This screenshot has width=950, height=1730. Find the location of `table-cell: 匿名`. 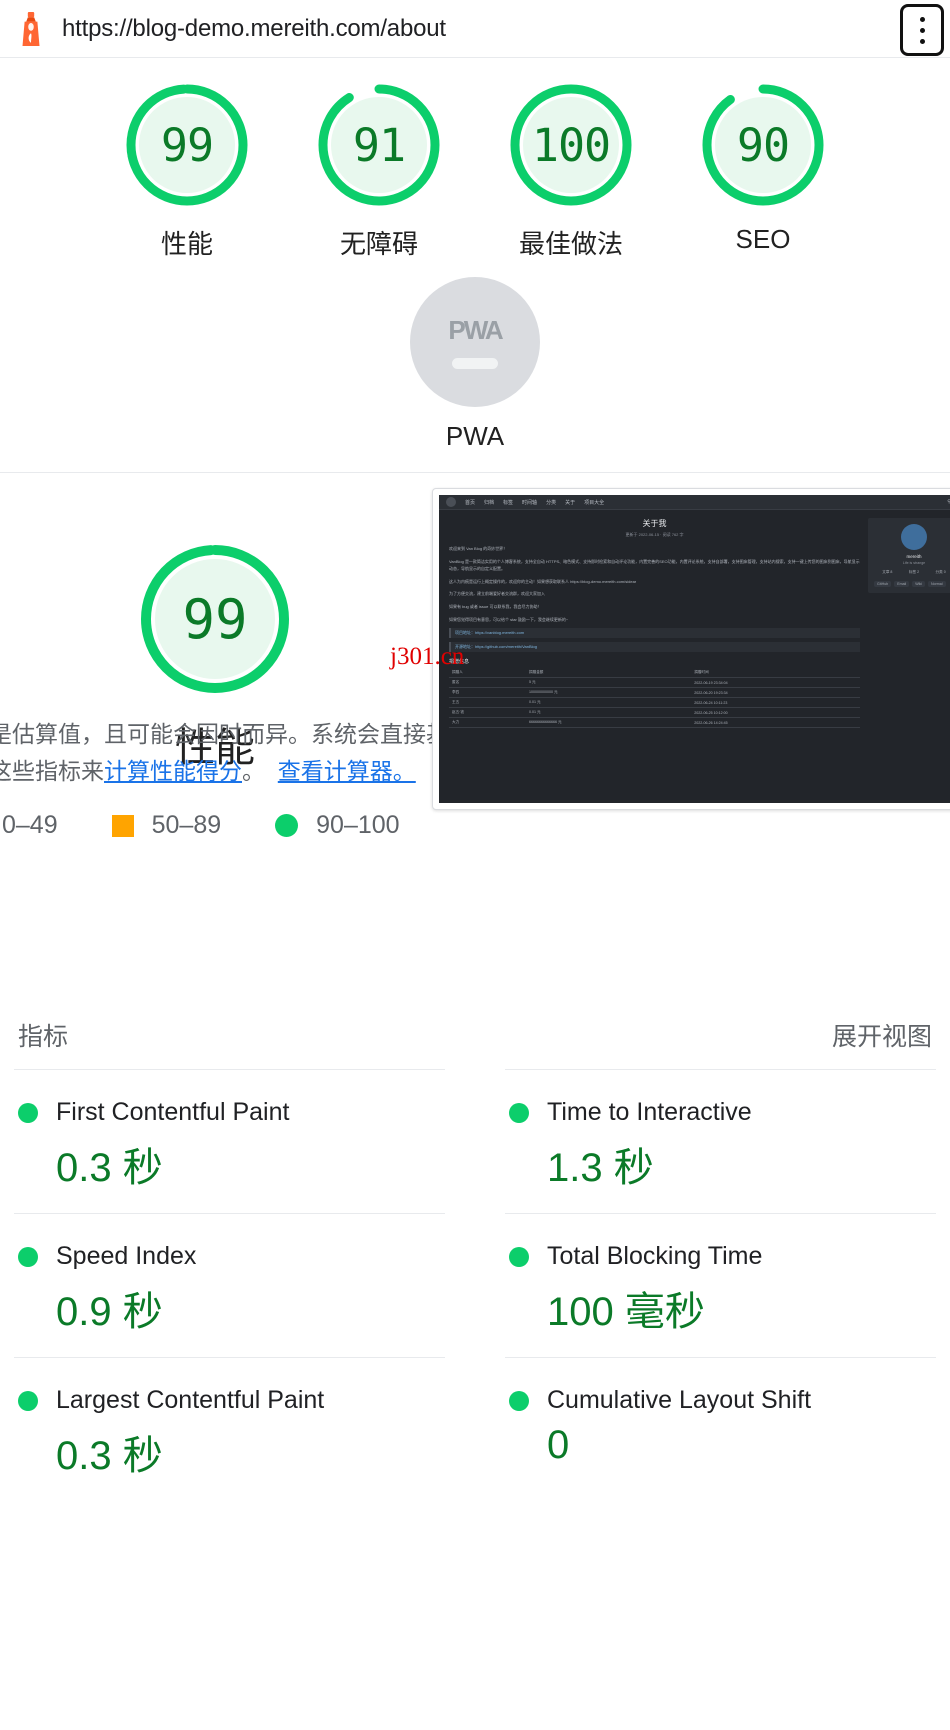

table-cell: 匿名 is located at coordinates (488, 683).